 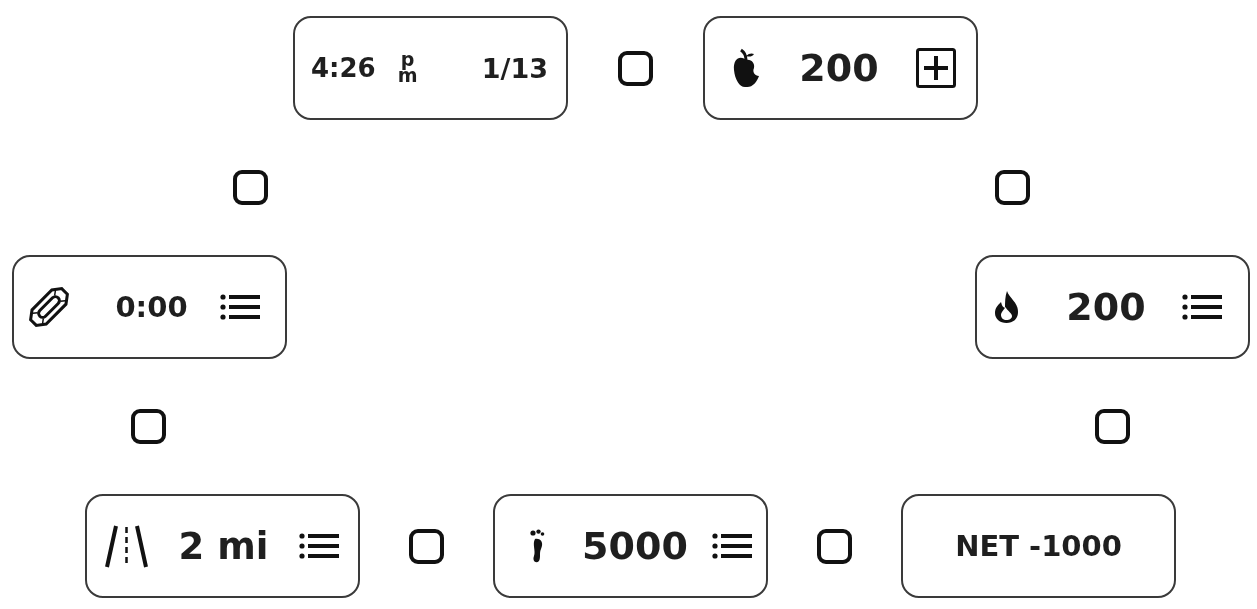 I want to click on time-value: 0:00, so click(x=151, y=307).